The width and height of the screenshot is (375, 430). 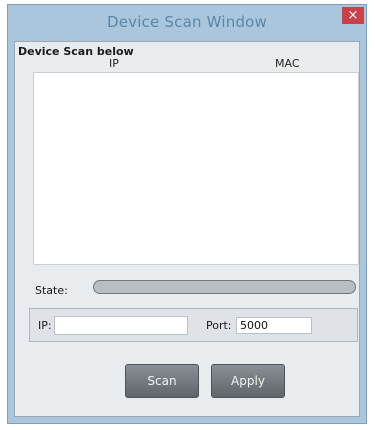 What do you see at coordinates (193, 325) in the screenshot?
I see `connection-panel: IP: Port:` at bounding box center [193, 325].